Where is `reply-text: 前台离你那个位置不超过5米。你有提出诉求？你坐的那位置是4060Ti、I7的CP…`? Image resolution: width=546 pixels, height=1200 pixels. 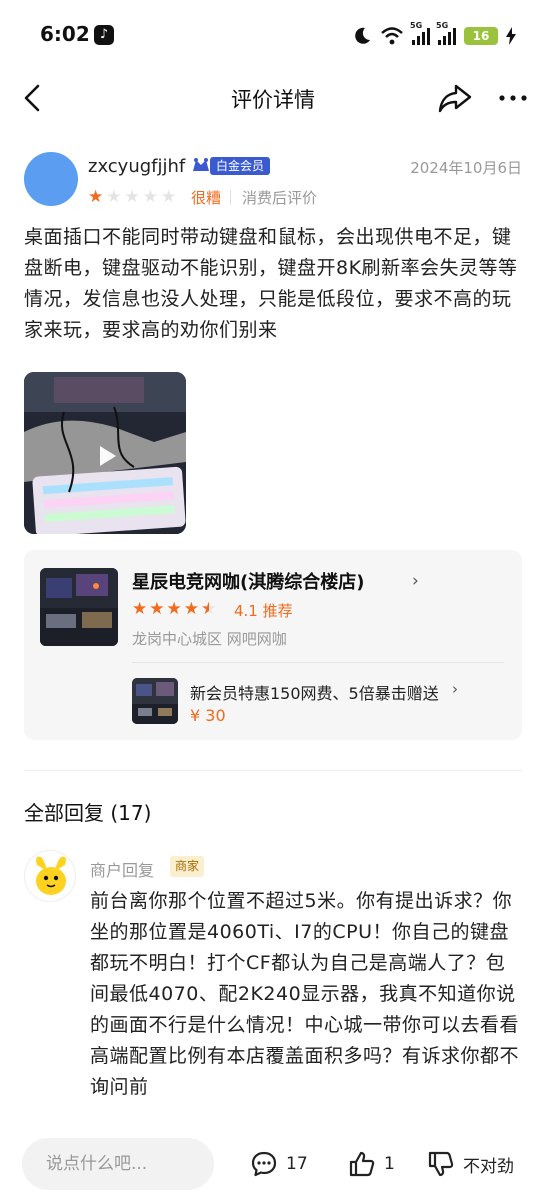
reply-text: 前台离你那个位置不超过5米。你有提出诉求？你坐的那位置是4060Ti、I7的CP… is located at coordinates (305, 994).